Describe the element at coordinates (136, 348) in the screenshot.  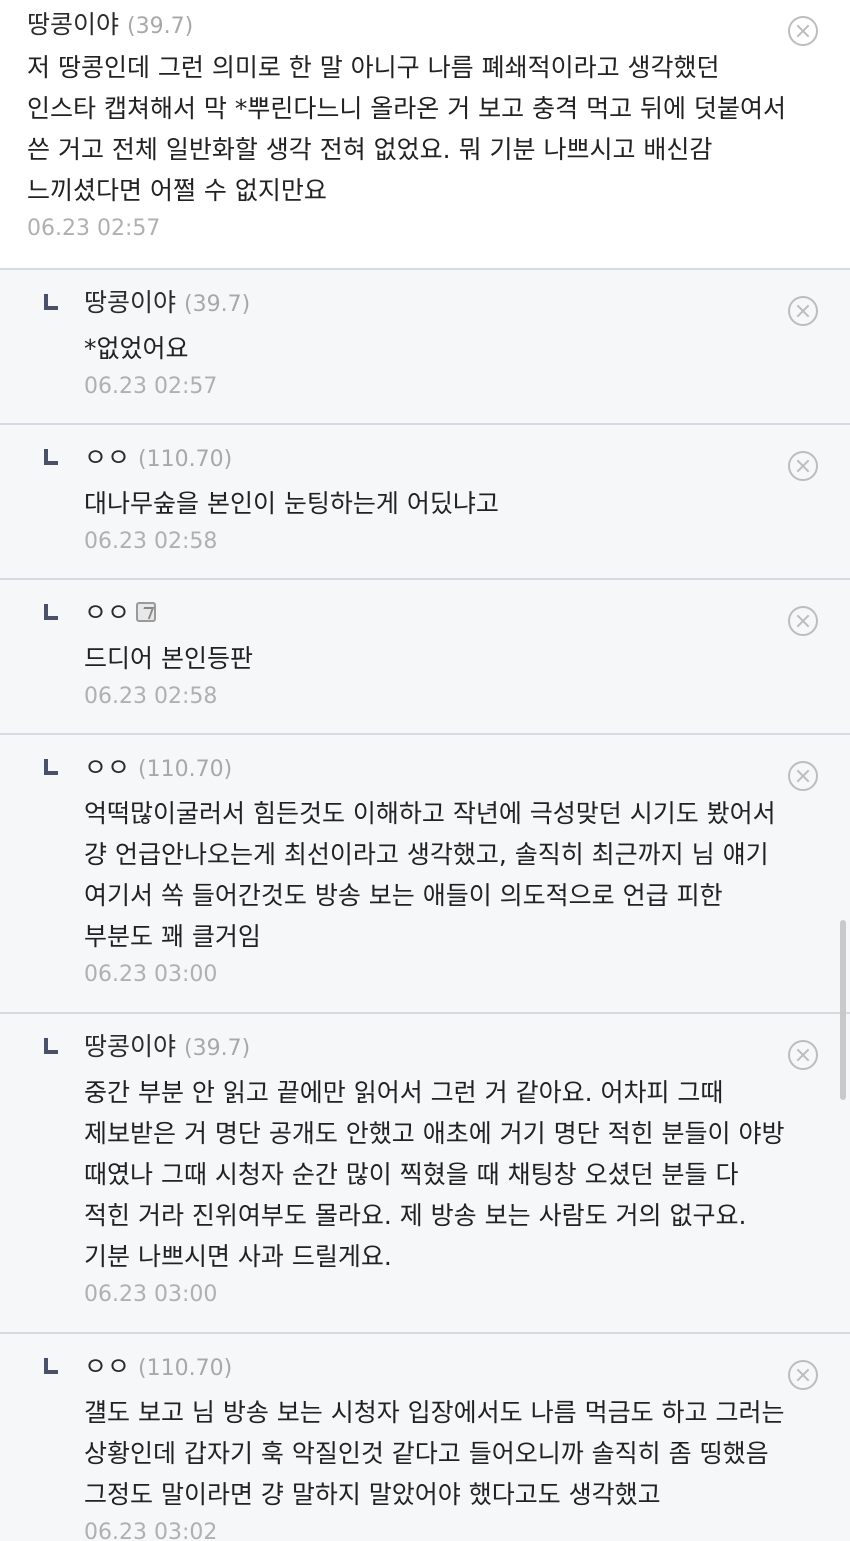
I see `comment-text: *없었어요` at that location.